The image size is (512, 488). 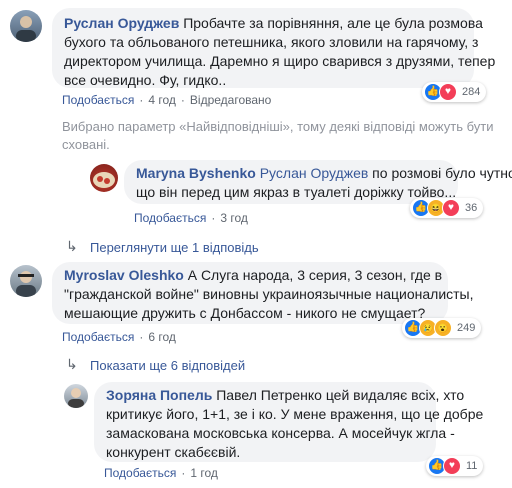 What do you see at coordinates (162, 100) in the screenshot?
I see `timestamp: 4 год` at bounding box center [162, 100].